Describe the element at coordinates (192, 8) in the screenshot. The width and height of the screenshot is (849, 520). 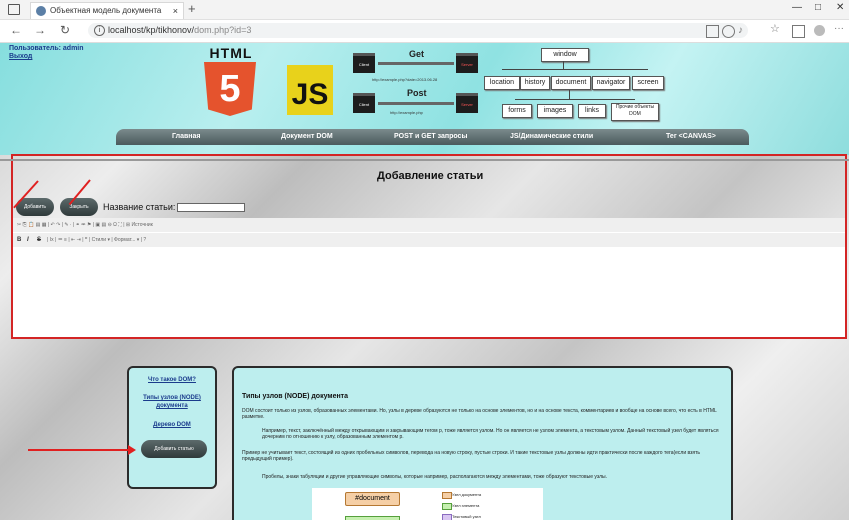
I see `new-tab-button: +` at that location.